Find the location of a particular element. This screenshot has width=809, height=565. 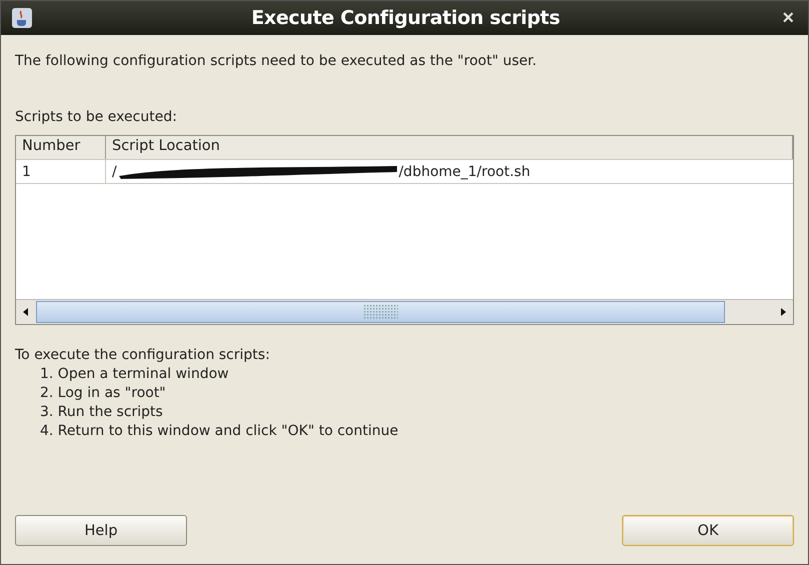

instruction-step: 3. Run the scripts is located at coordinates (417, 412).